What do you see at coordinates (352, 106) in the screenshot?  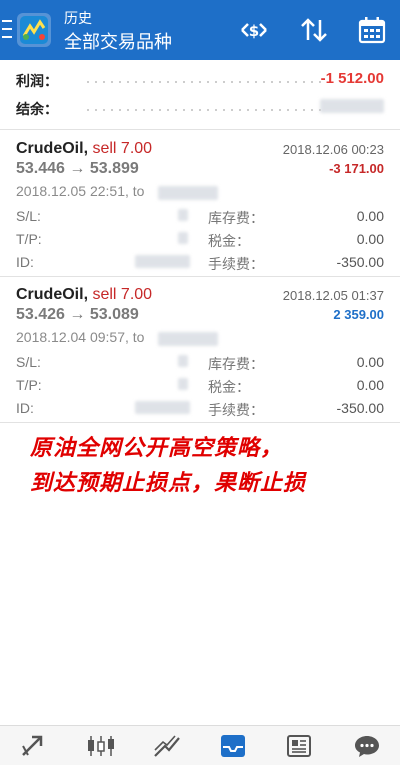 I see `redacted-balance` at bounding box center [352, 106].